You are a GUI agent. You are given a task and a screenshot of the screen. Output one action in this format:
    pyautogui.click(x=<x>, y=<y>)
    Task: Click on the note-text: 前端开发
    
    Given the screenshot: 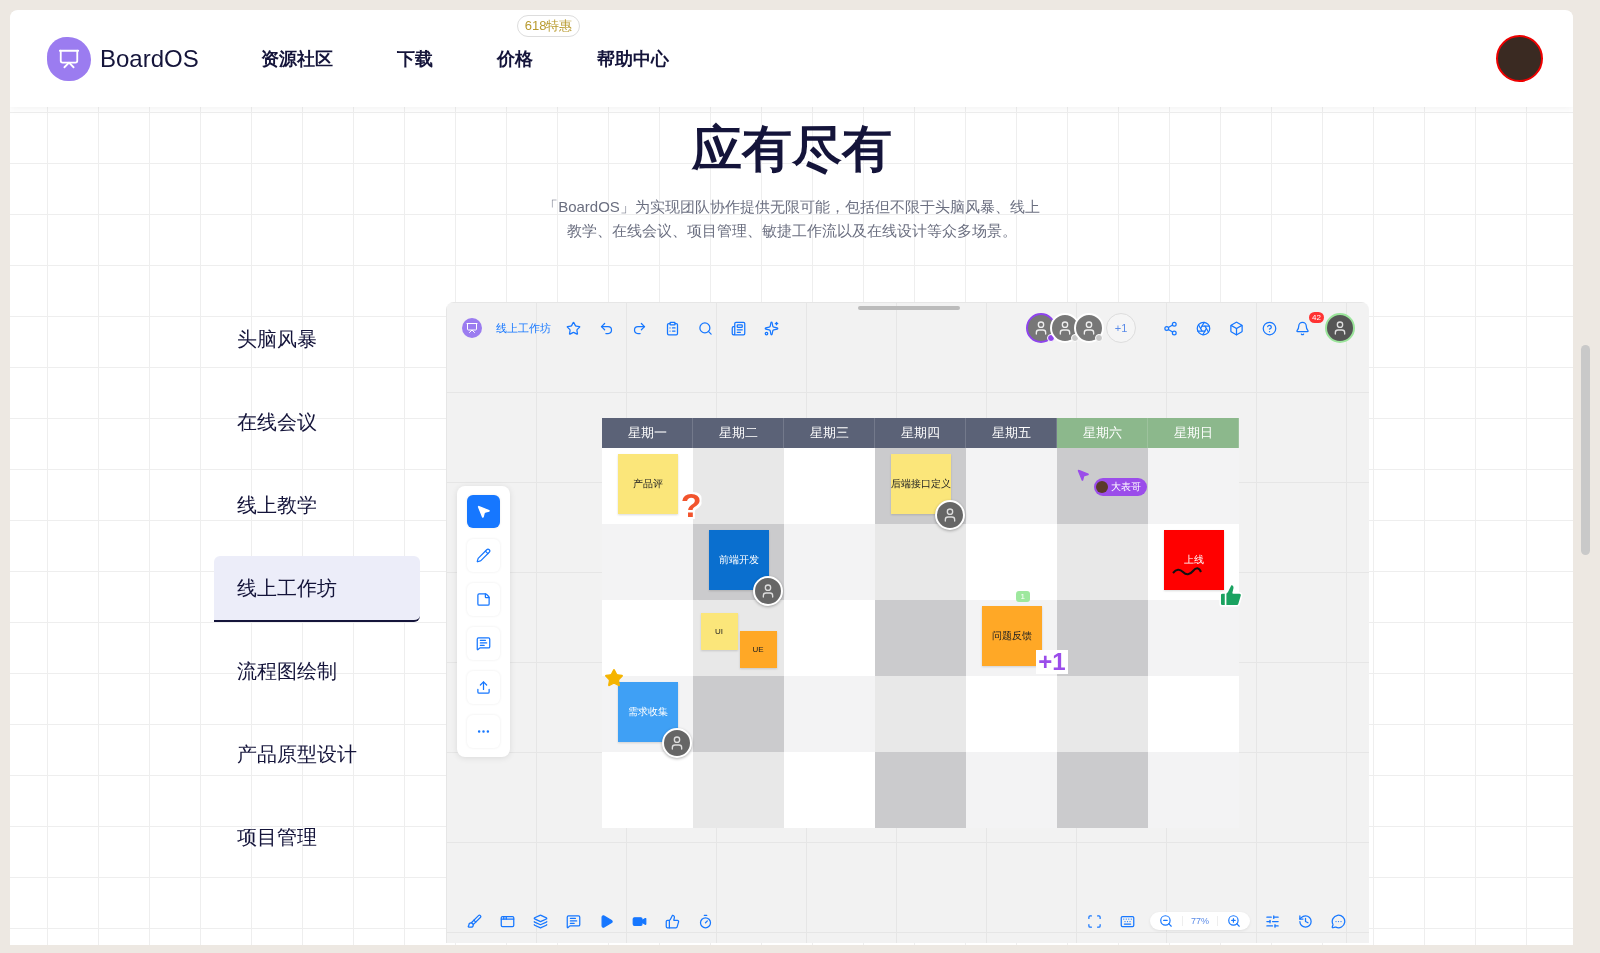 What is the action you would take?
    pyautogui.click(x=738, y=560)
    